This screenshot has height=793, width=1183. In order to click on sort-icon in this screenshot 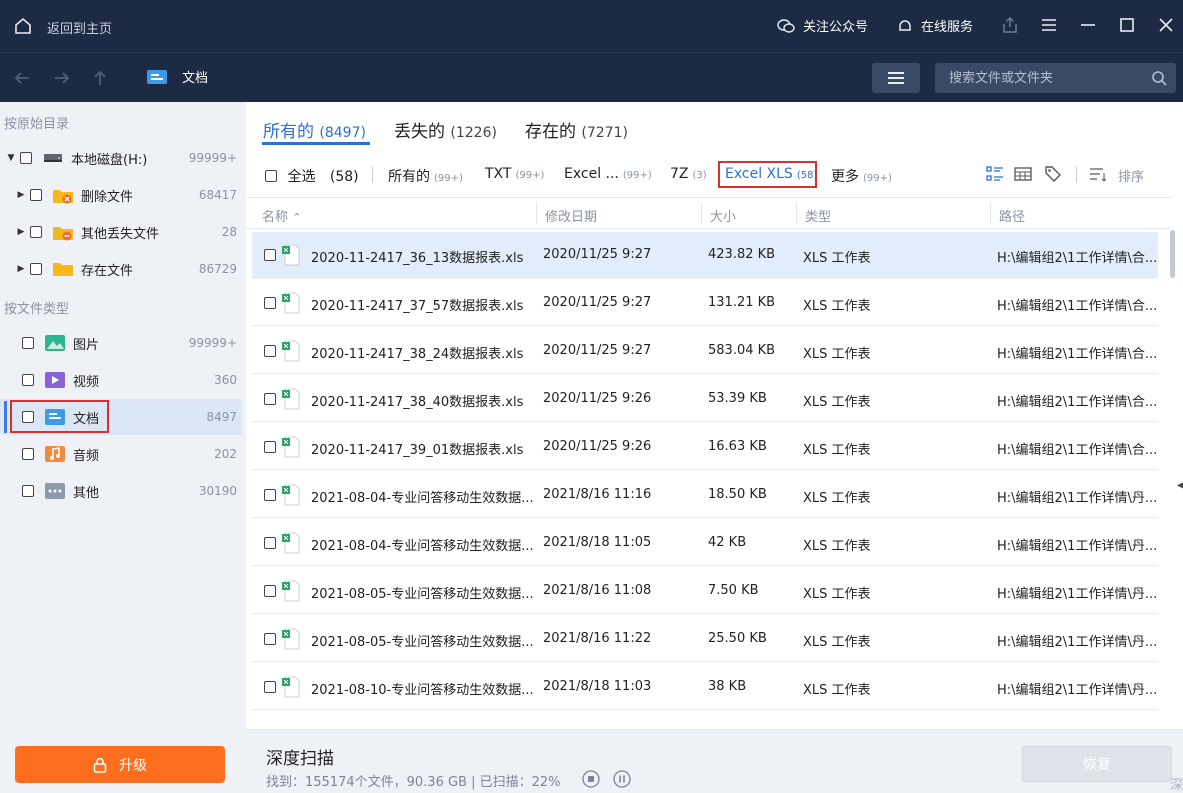, I will do `click(1098, 174)`.